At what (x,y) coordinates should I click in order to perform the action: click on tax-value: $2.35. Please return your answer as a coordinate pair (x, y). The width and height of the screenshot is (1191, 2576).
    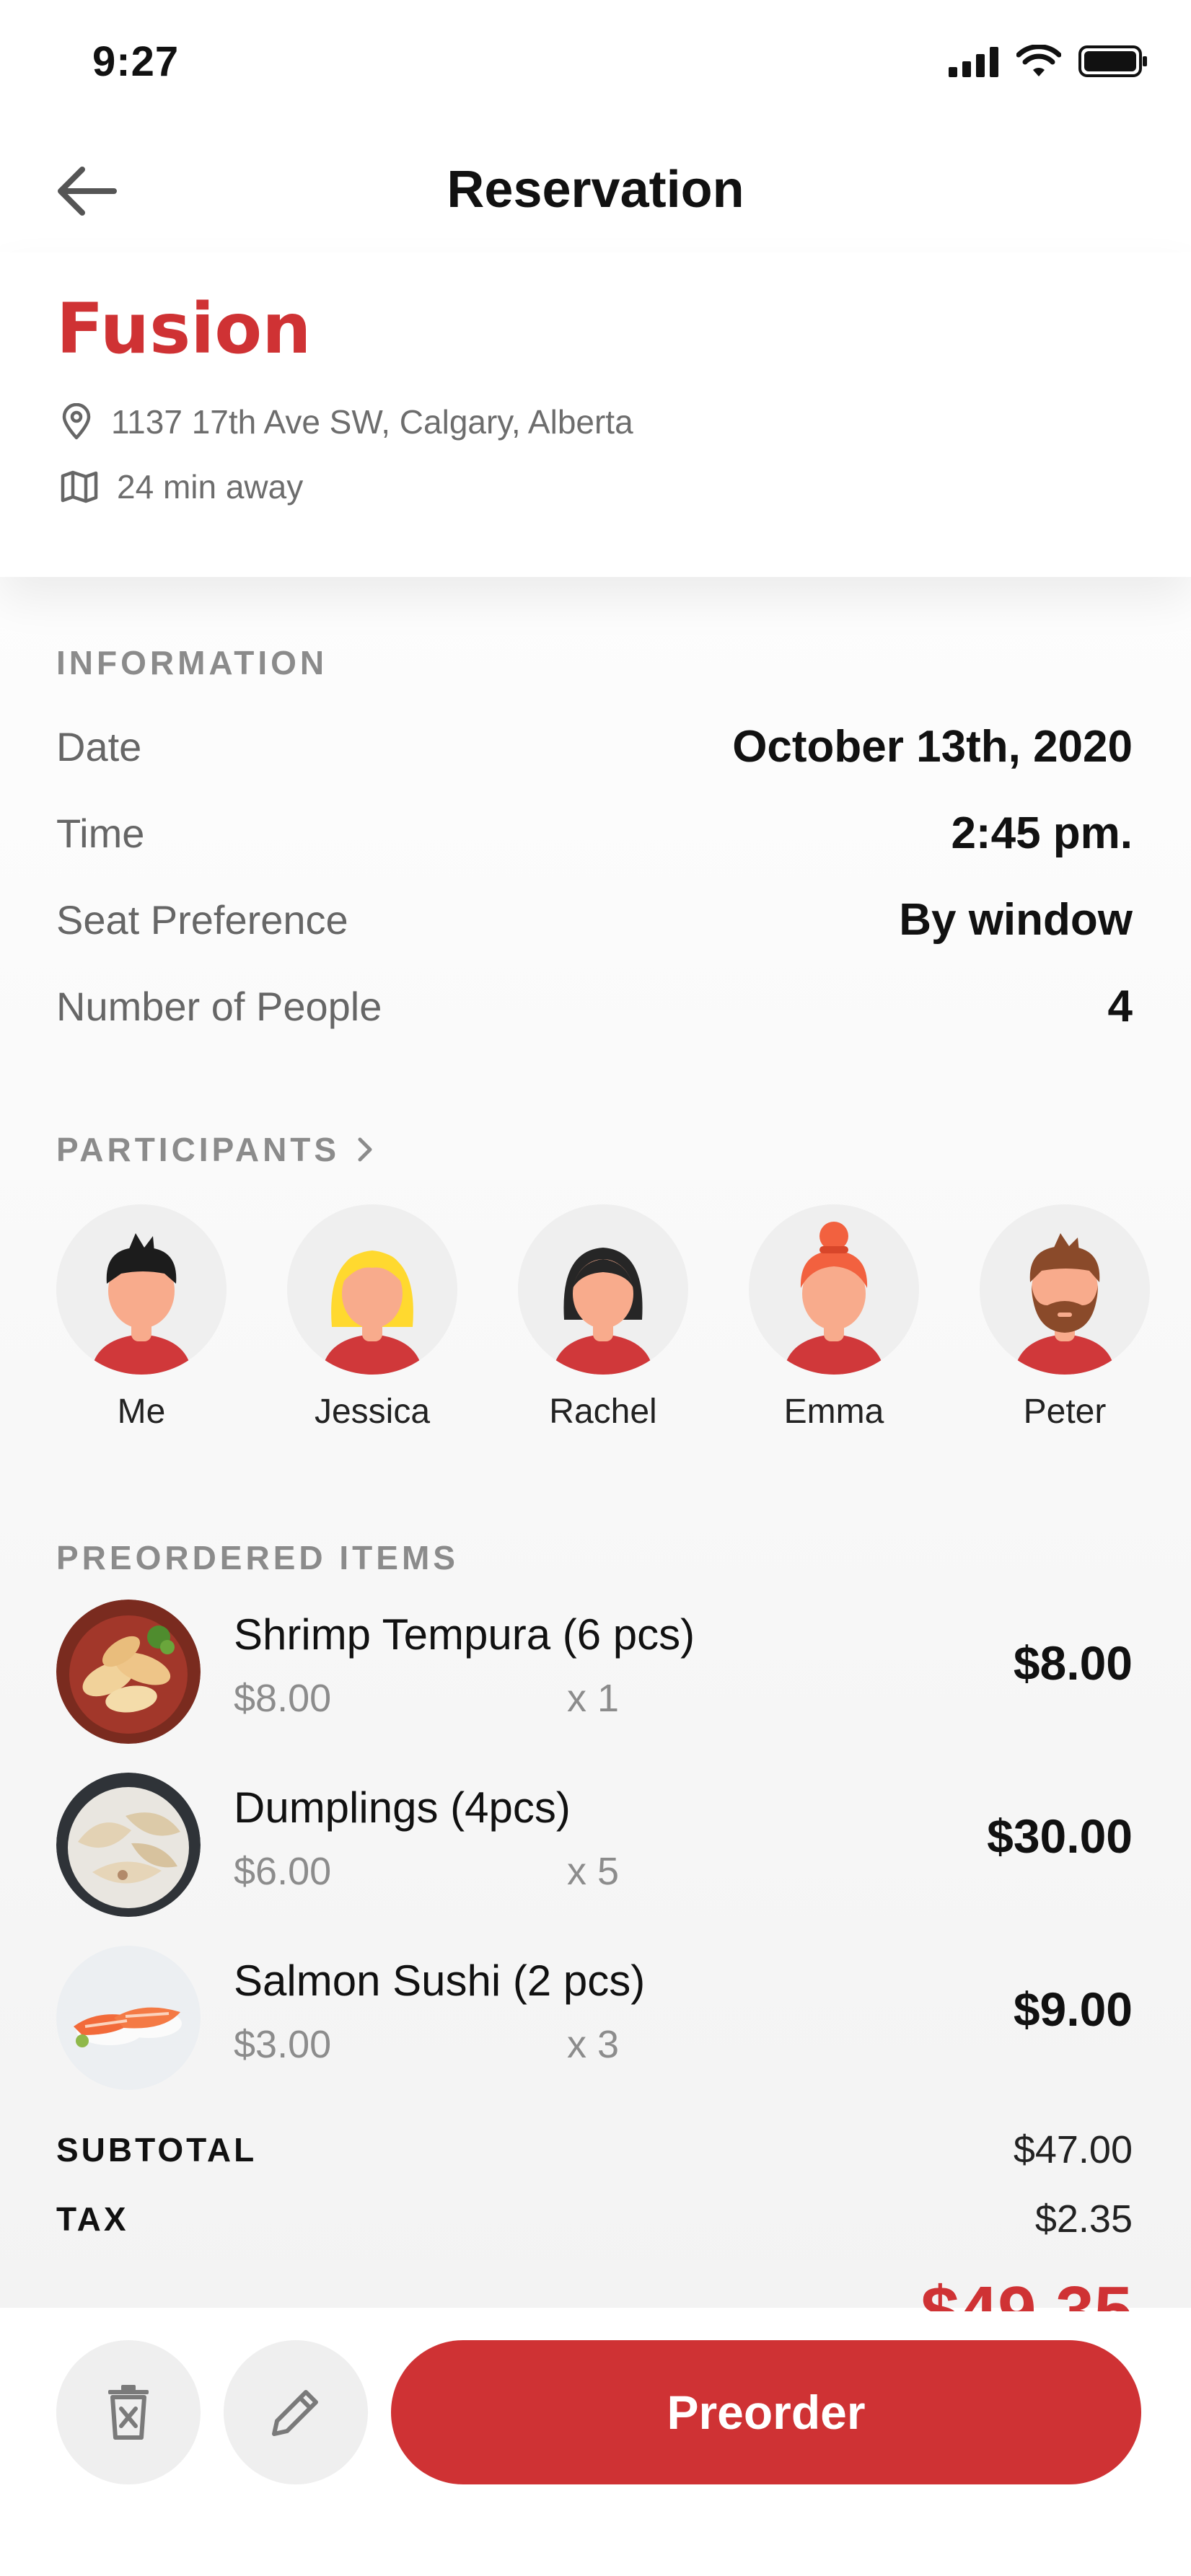
    Looking at the image, I should click on (1083, 2219).